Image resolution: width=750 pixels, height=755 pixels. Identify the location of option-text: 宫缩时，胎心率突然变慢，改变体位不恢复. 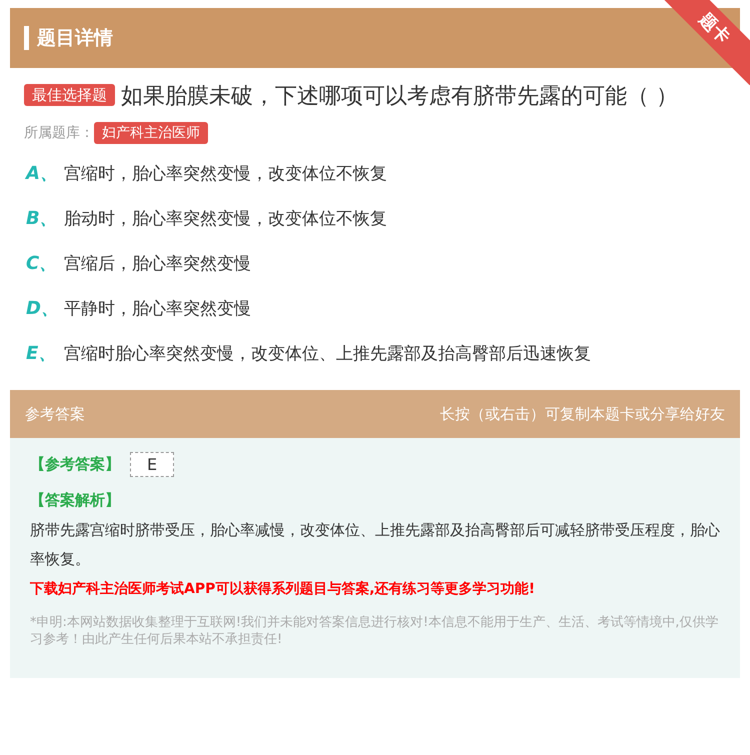
(225, 173).